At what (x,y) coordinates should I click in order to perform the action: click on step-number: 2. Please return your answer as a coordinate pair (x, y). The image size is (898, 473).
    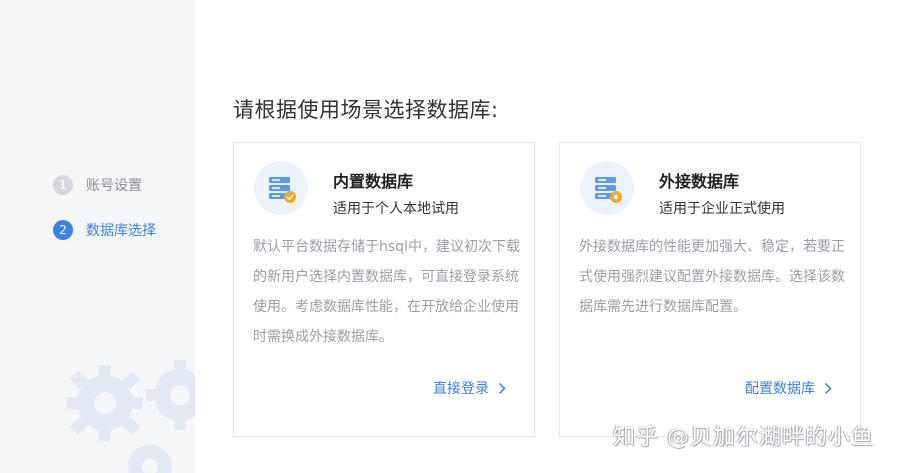
    Looking at the image, I should click on (63, 230).